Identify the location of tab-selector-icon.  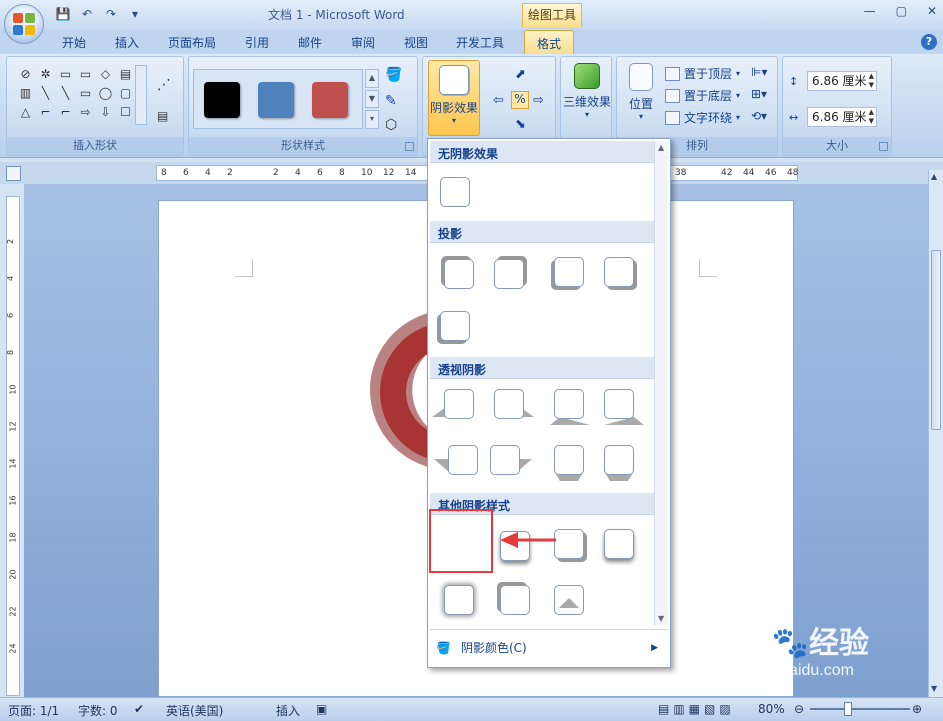
(13, 173).